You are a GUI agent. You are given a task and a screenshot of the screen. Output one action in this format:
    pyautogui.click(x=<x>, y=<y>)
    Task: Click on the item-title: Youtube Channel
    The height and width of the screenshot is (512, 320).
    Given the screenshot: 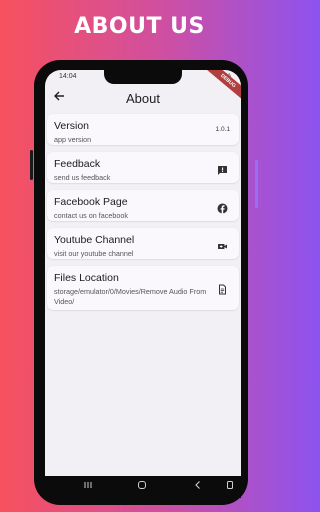 What is the action you would take?
    pyautogui.click(x=94, y=240)
    